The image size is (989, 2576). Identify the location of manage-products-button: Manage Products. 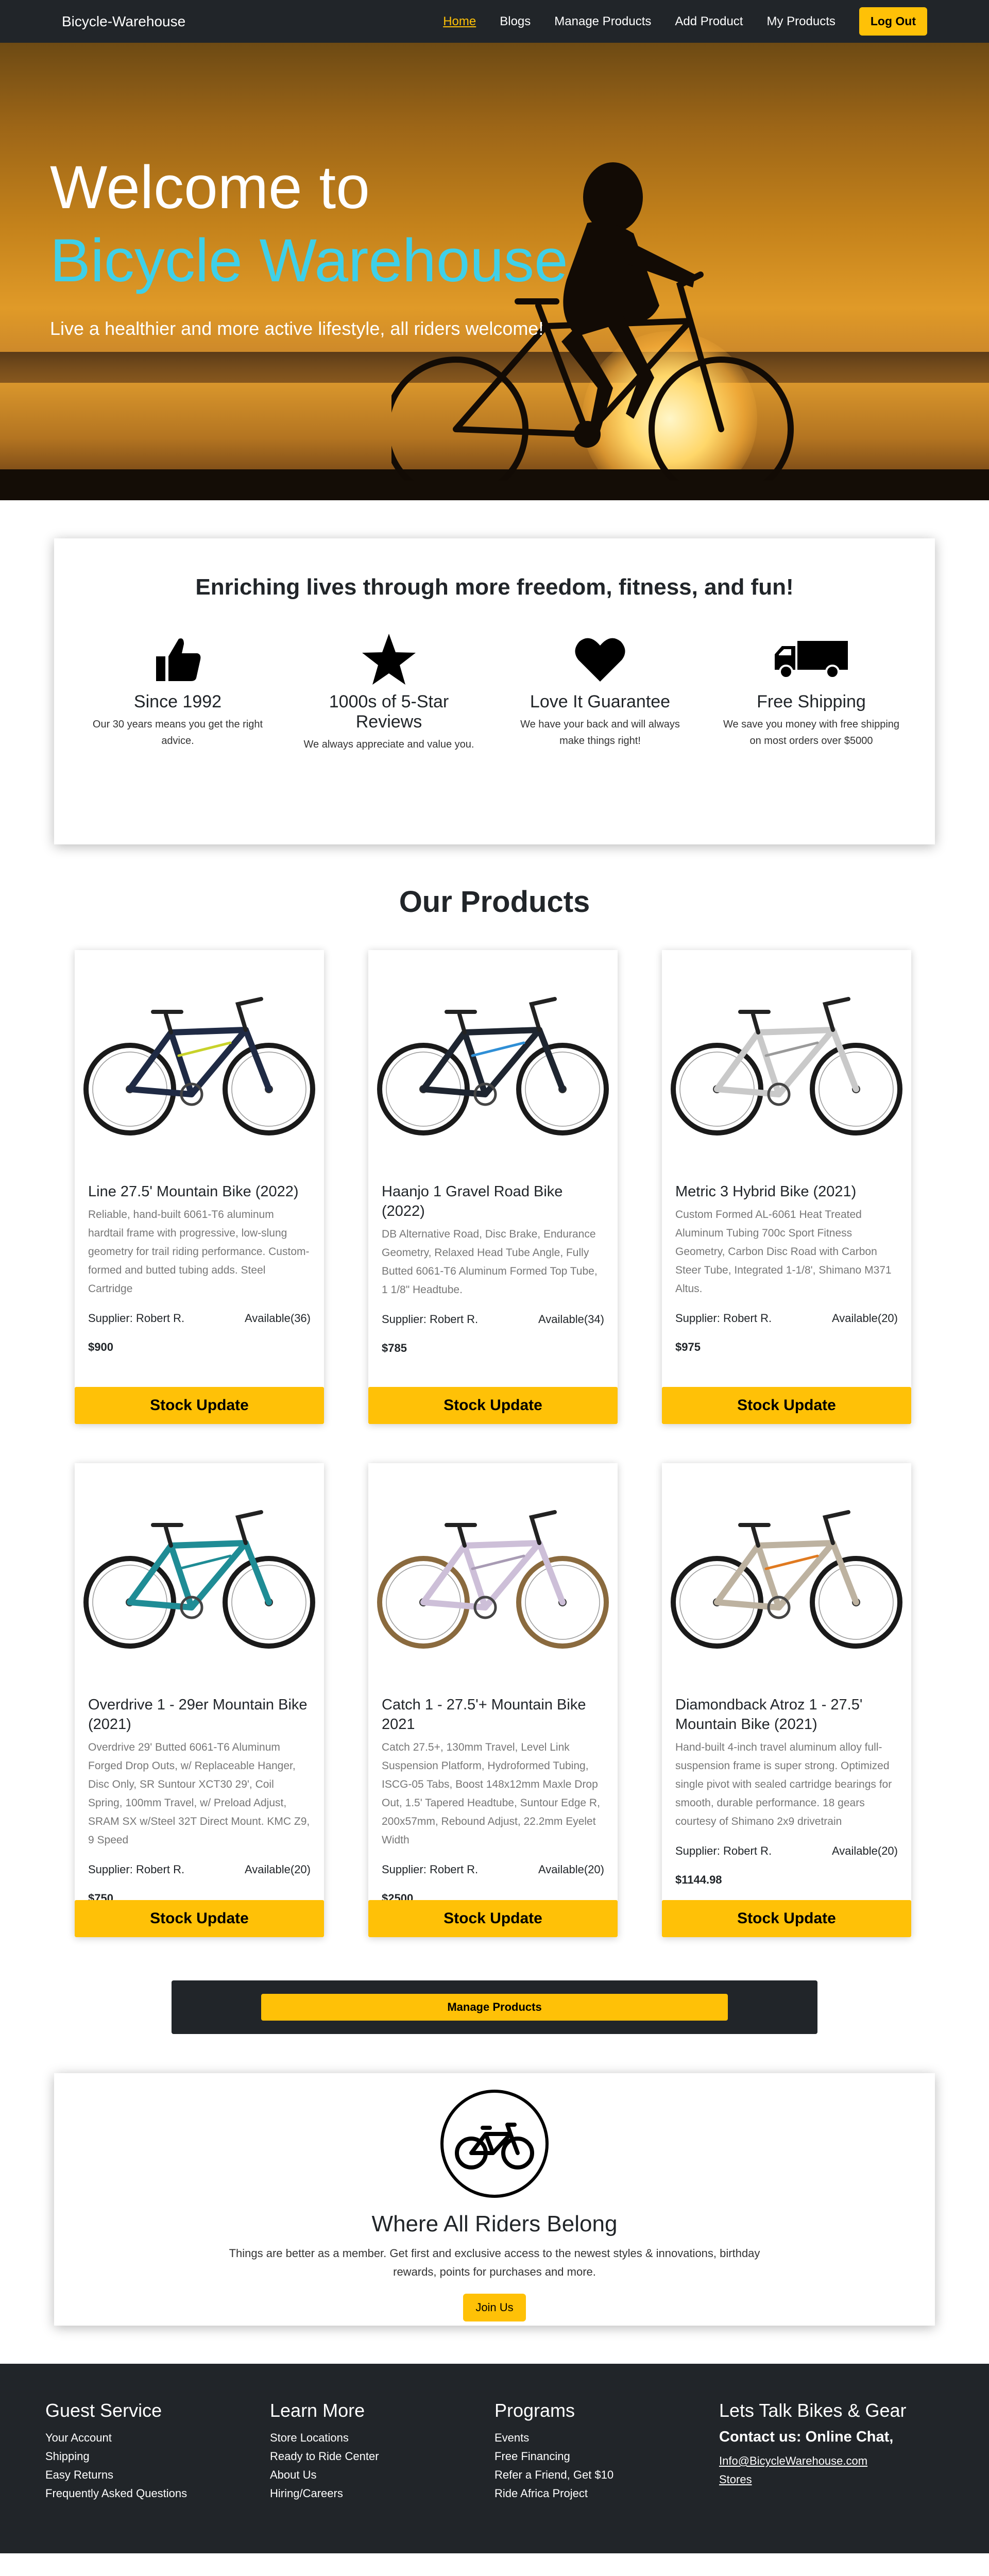
(494, 2007).